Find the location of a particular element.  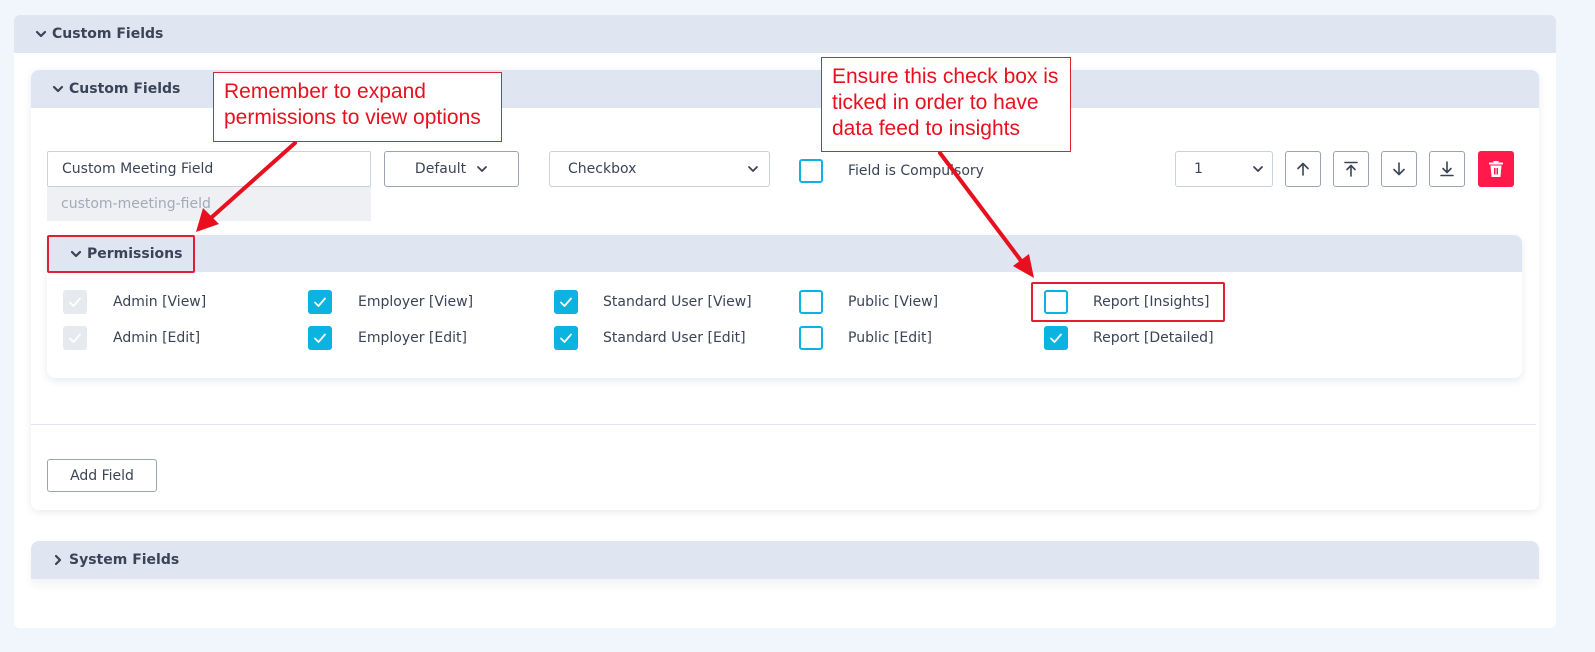

custom-fields-outer-header: Custom Fields is located at coordinates (785, 34).